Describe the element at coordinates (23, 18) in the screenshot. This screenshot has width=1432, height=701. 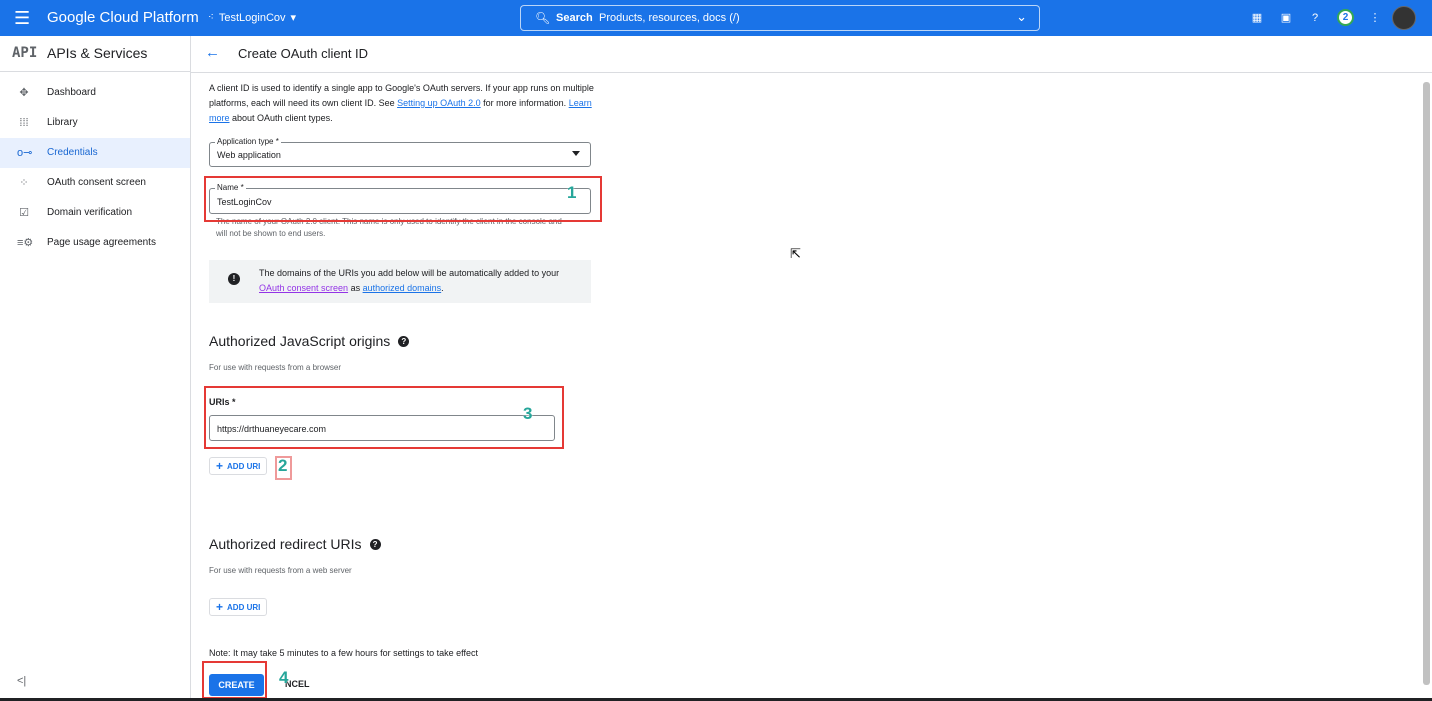
I see `menu-icon: ☰` at that location.